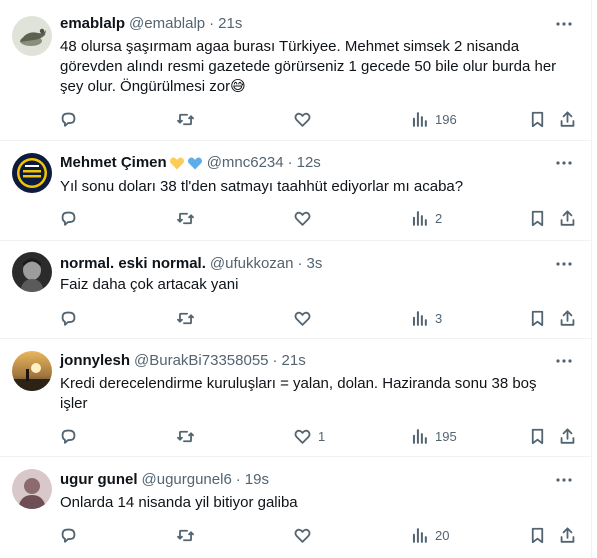 The image size is (597, 558). I want to click on tweet-header: Mehmet Çimen @mnc6234 · 12s, so click(190, 163).